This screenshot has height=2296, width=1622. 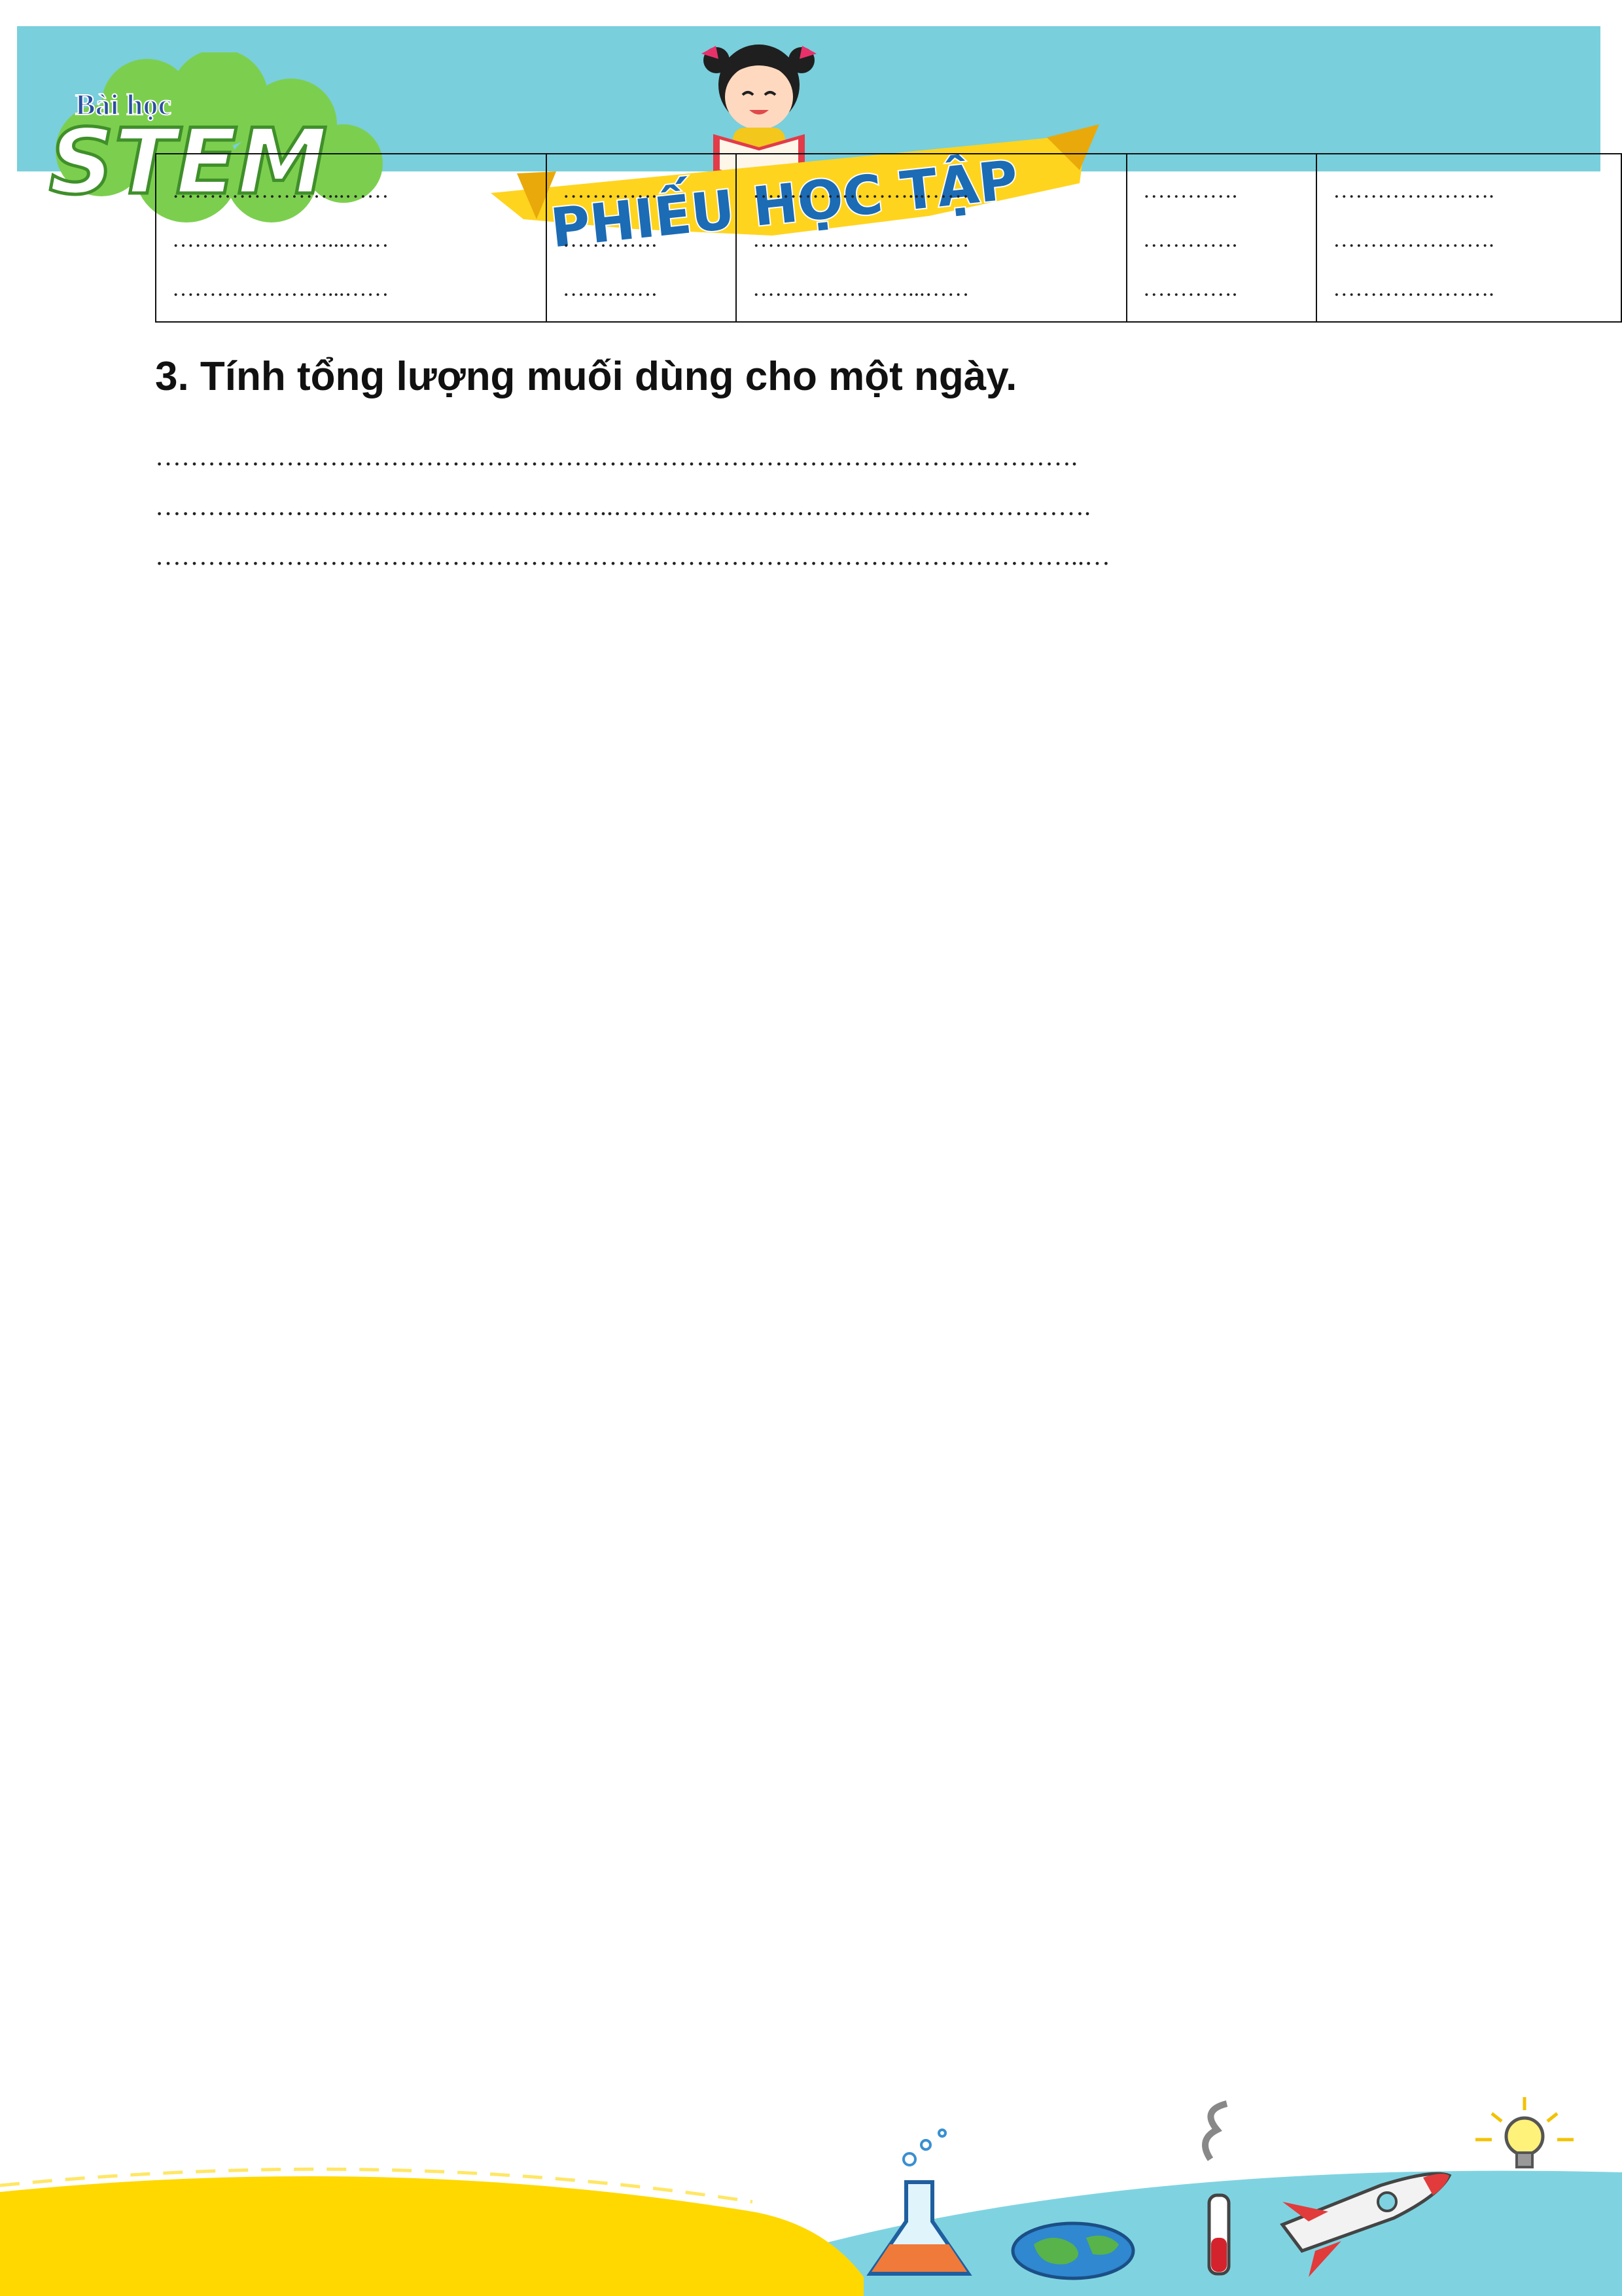 I want to click on table-cell: …………………. …………………. …………………., so click(x=1469, y=238).